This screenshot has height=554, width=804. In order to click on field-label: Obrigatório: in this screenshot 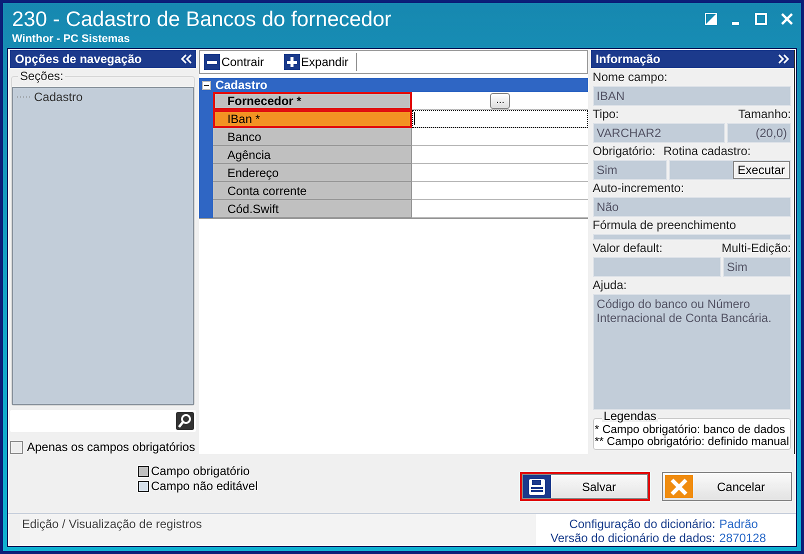, I will do `click(624, 151)`.